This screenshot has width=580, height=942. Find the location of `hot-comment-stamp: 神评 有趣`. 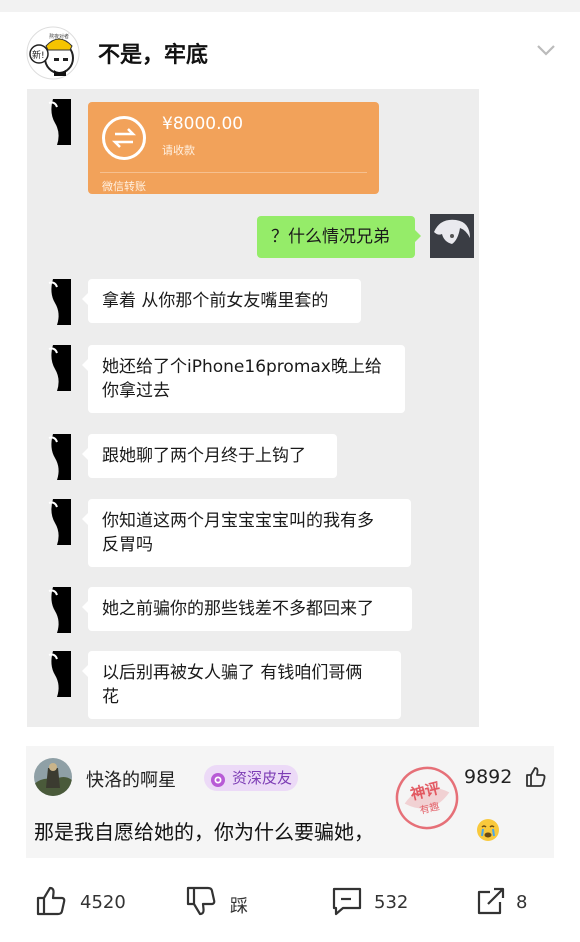

hot-comment-stamp: 神评 有趣 is located at coordinates (427, 798).